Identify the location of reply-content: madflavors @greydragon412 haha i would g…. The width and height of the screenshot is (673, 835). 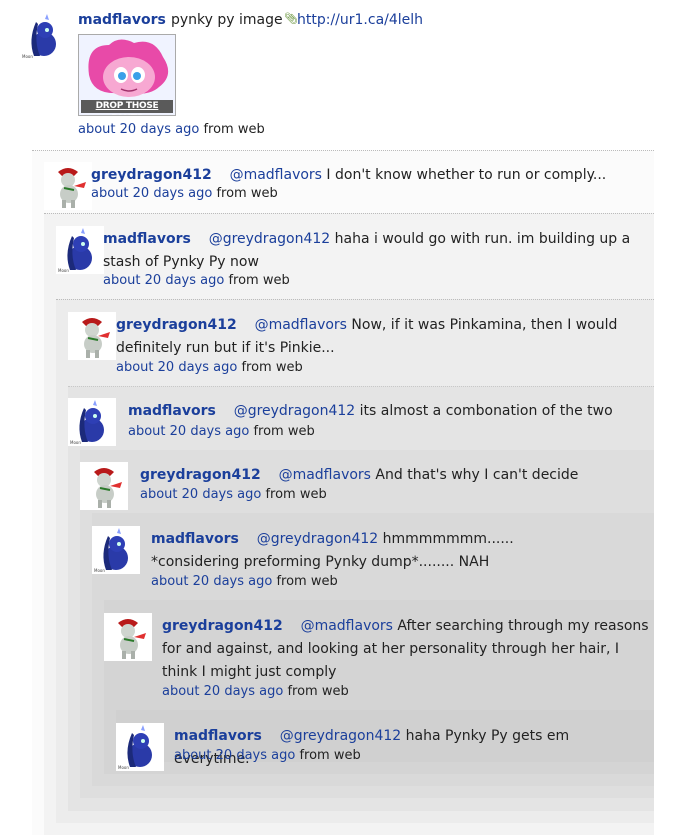
(377, 251).